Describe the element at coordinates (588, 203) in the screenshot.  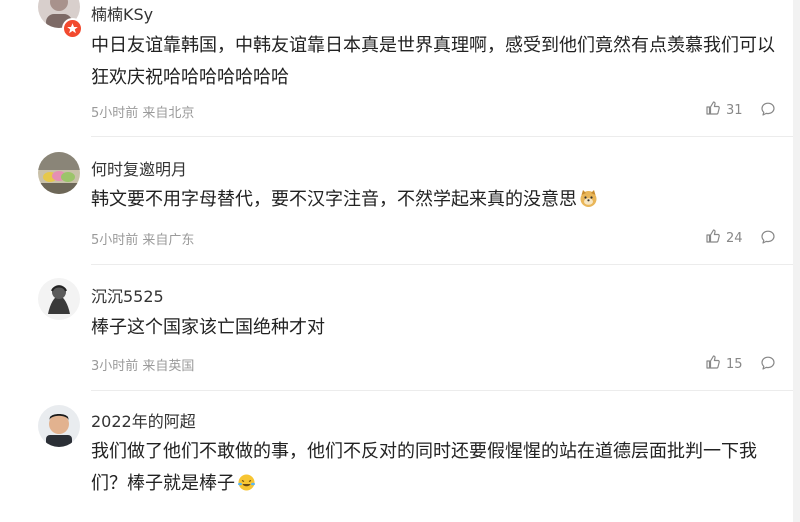
I see `doge-emoji` at that location.